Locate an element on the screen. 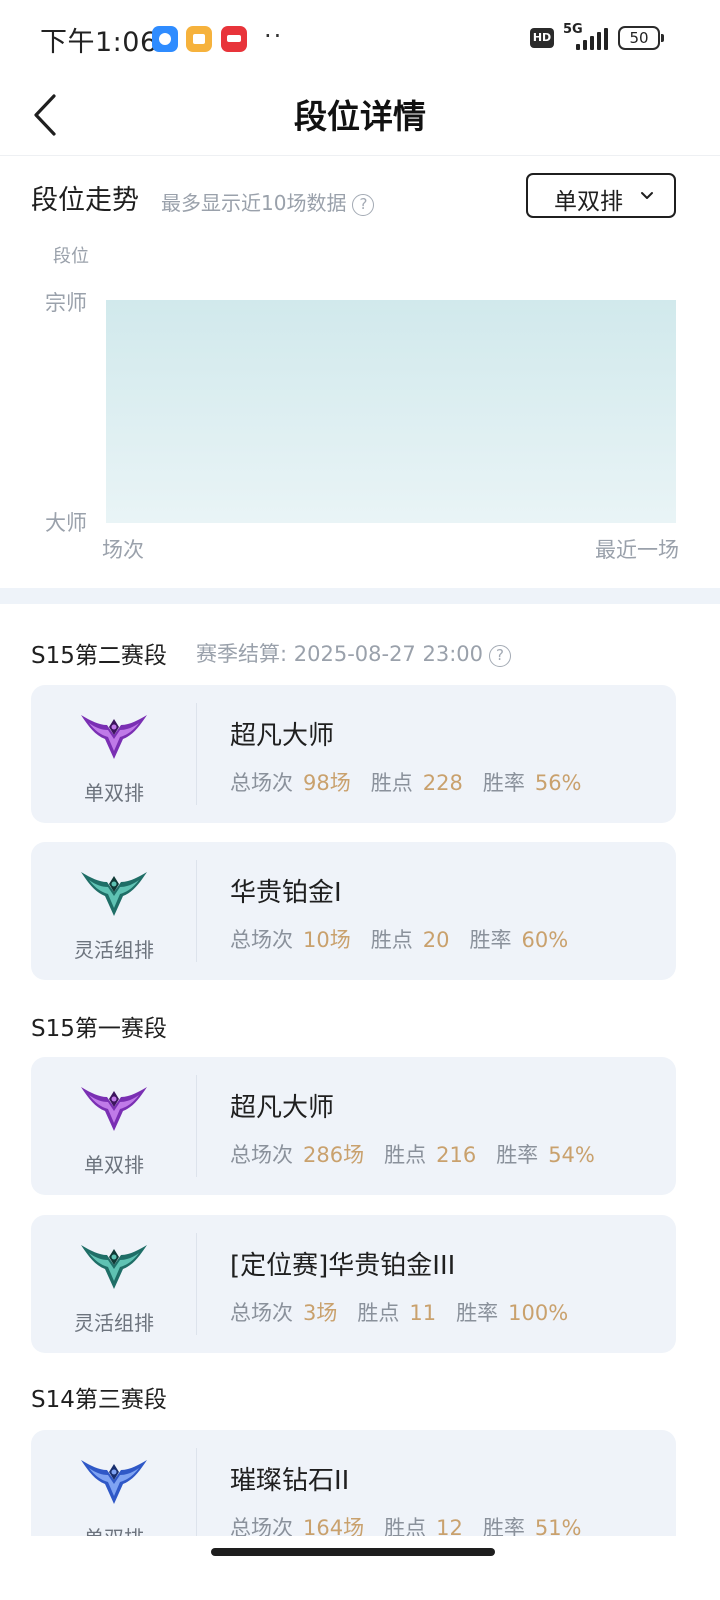 The image size is (720, 1600). x-axis-label-left: 场次 is located at coordinates (123, 550).